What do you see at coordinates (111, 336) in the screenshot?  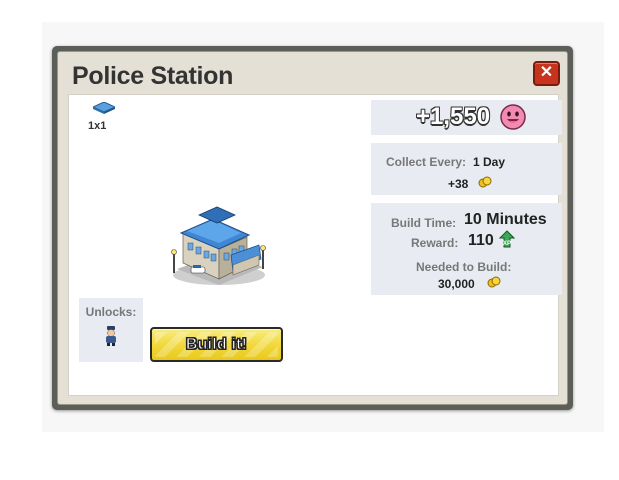 I see `police-officer-icon` at bounding box center [111, 336].